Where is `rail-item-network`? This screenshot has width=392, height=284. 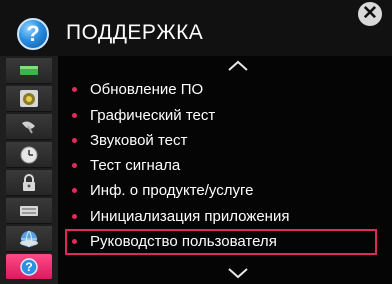 rail-item-network is located at coordinates (29, 239).